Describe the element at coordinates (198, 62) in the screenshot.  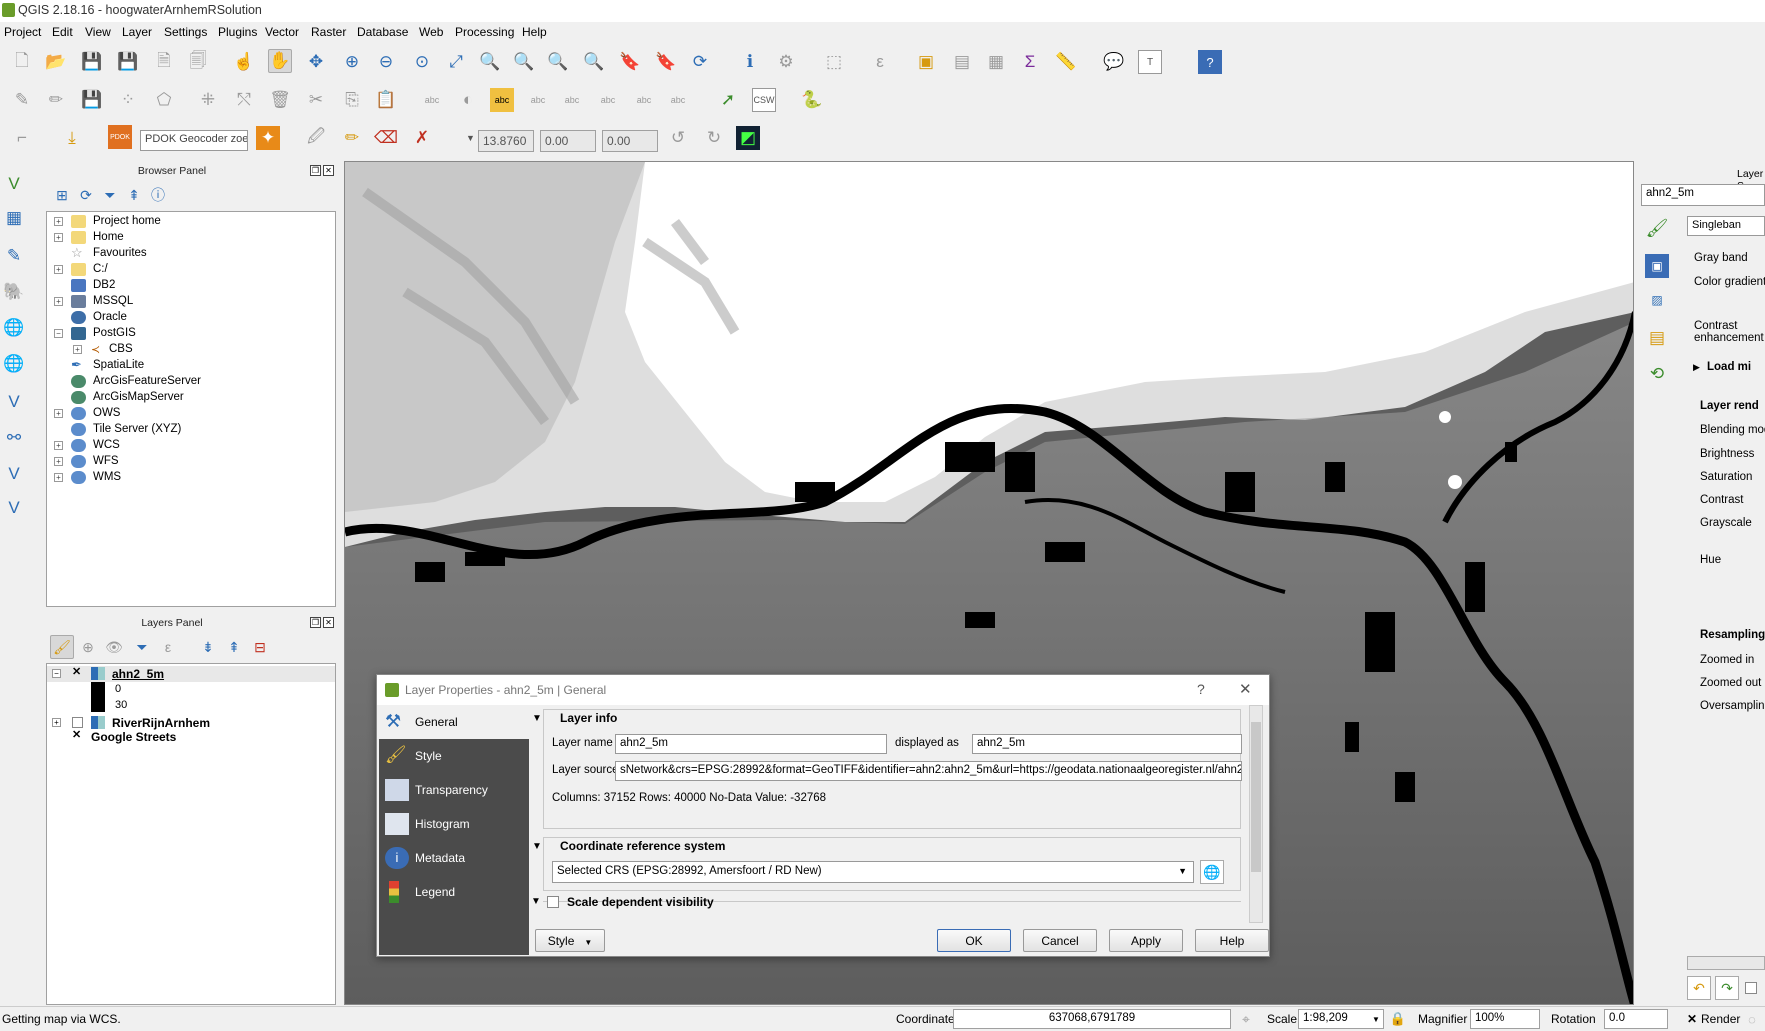
I see `composer-manager-icon: 🗐` at that location.